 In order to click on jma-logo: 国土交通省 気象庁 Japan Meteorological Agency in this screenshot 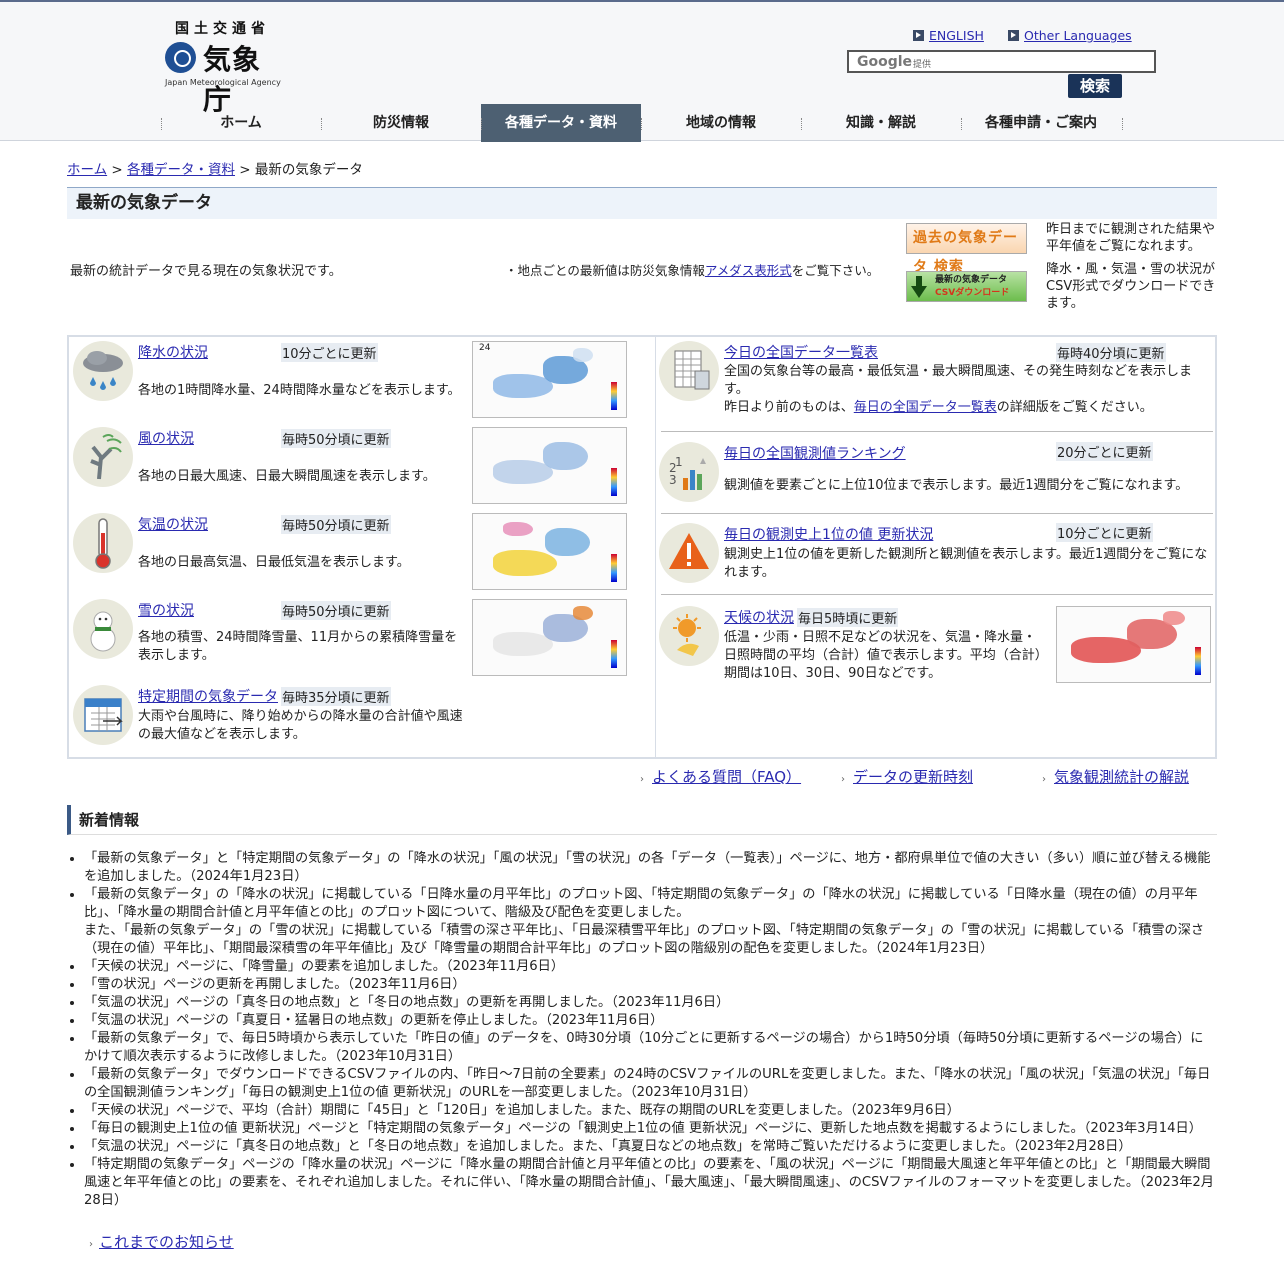, I will do `click(225, 67)`.